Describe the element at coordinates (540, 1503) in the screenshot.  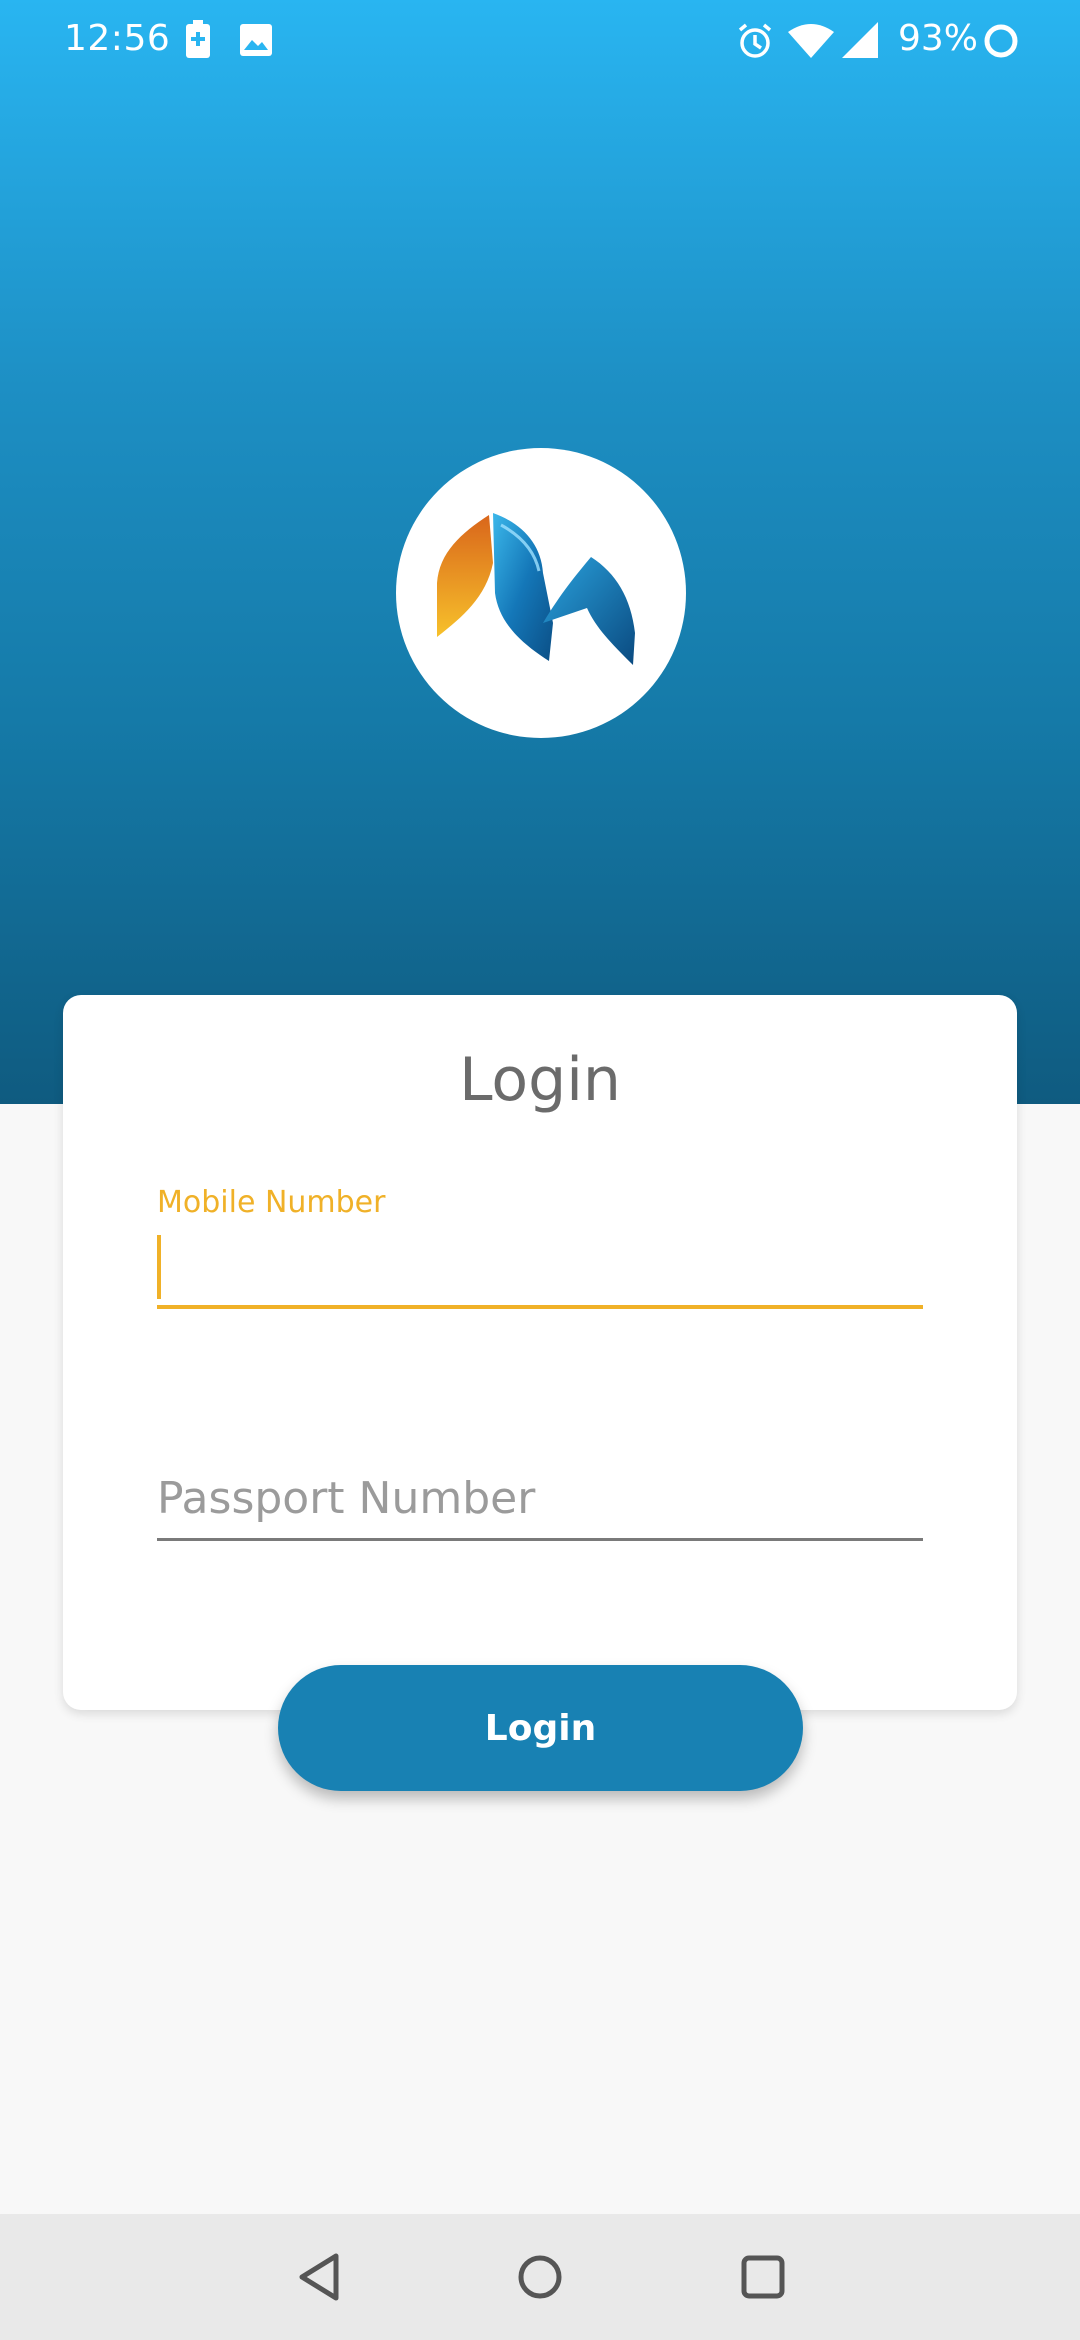
I see `passport-number-input: Passport Number` at that location.